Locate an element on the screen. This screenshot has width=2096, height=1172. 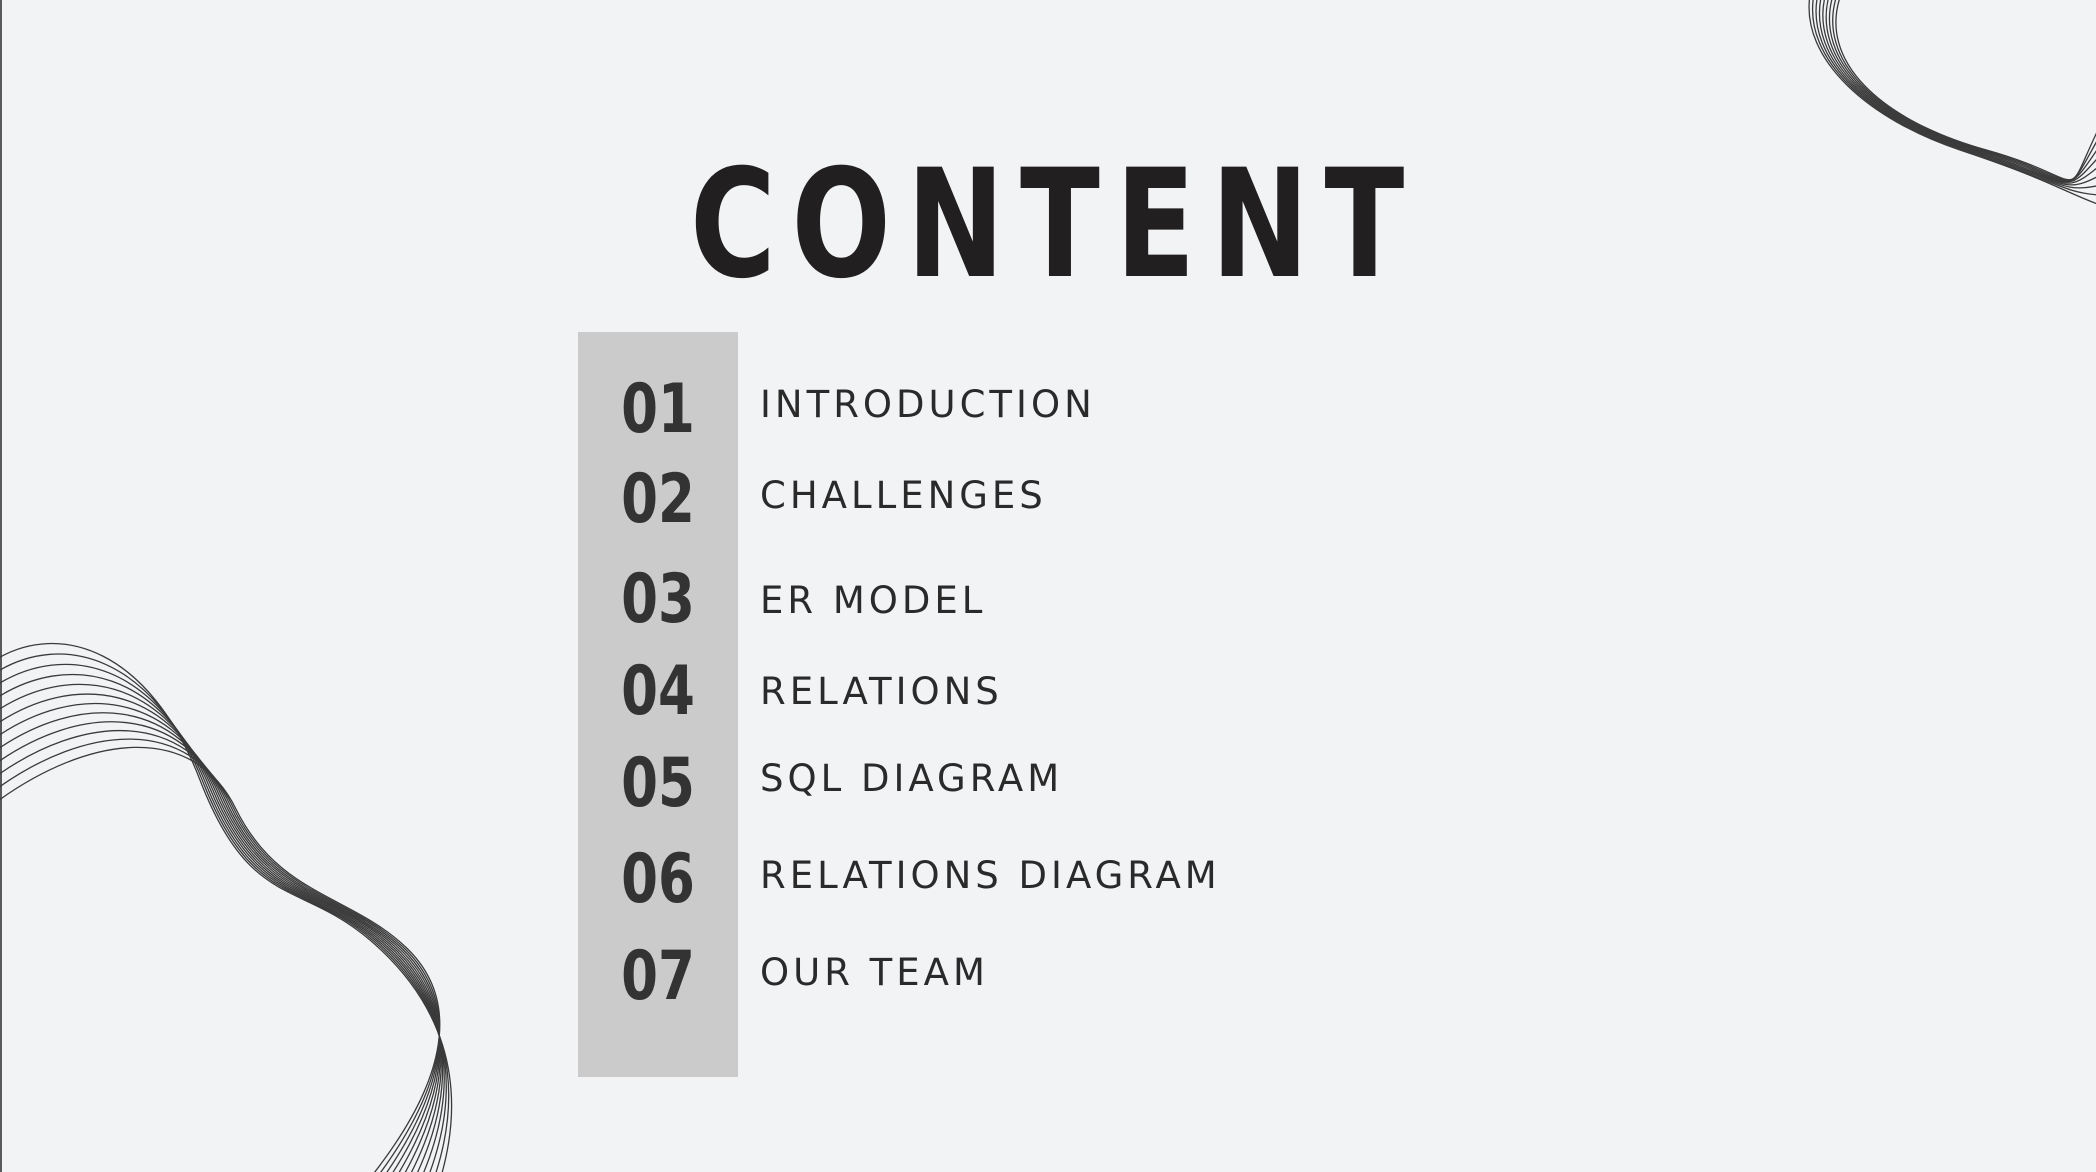
toc-number-5: 05 is located at coordinates (658, 783).